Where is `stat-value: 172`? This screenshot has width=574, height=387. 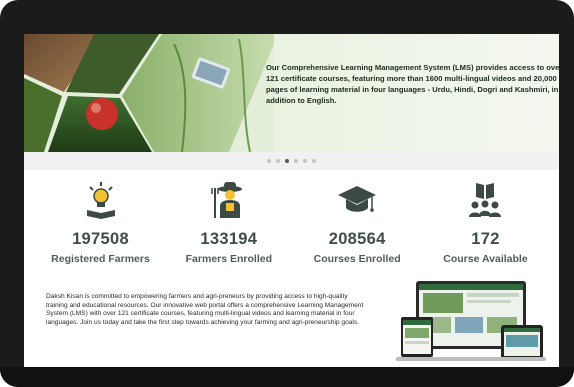
stat-value: 172 is located at coordinates (485, 239).